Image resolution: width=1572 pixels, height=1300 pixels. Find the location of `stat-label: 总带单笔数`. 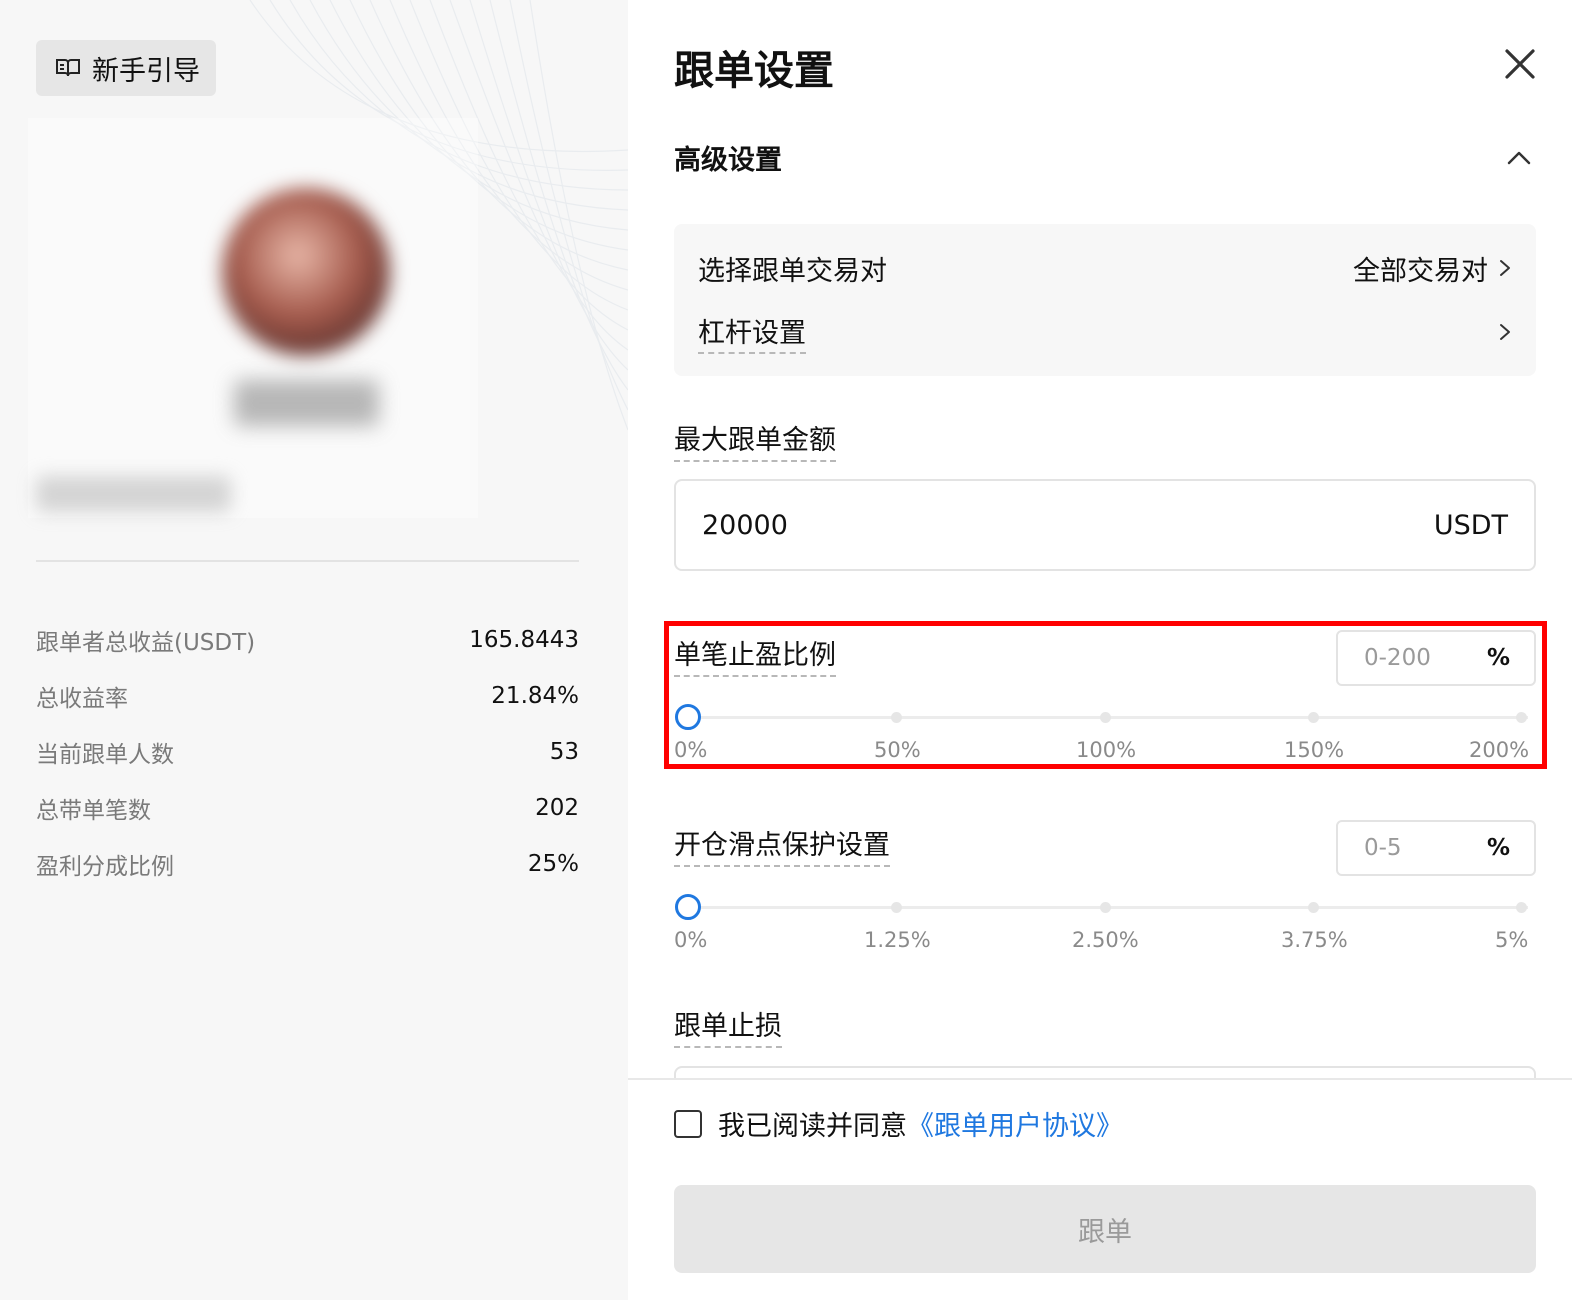

stat-label: 总带单笔数 is located at coordinates (93, 811).